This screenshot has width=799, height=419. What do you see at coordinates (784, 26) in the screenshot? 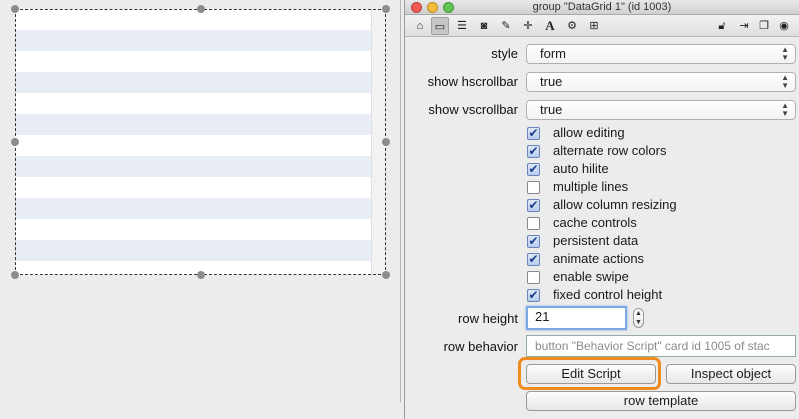
I see `target-icon: ◉` at bounding box center [784, 26].